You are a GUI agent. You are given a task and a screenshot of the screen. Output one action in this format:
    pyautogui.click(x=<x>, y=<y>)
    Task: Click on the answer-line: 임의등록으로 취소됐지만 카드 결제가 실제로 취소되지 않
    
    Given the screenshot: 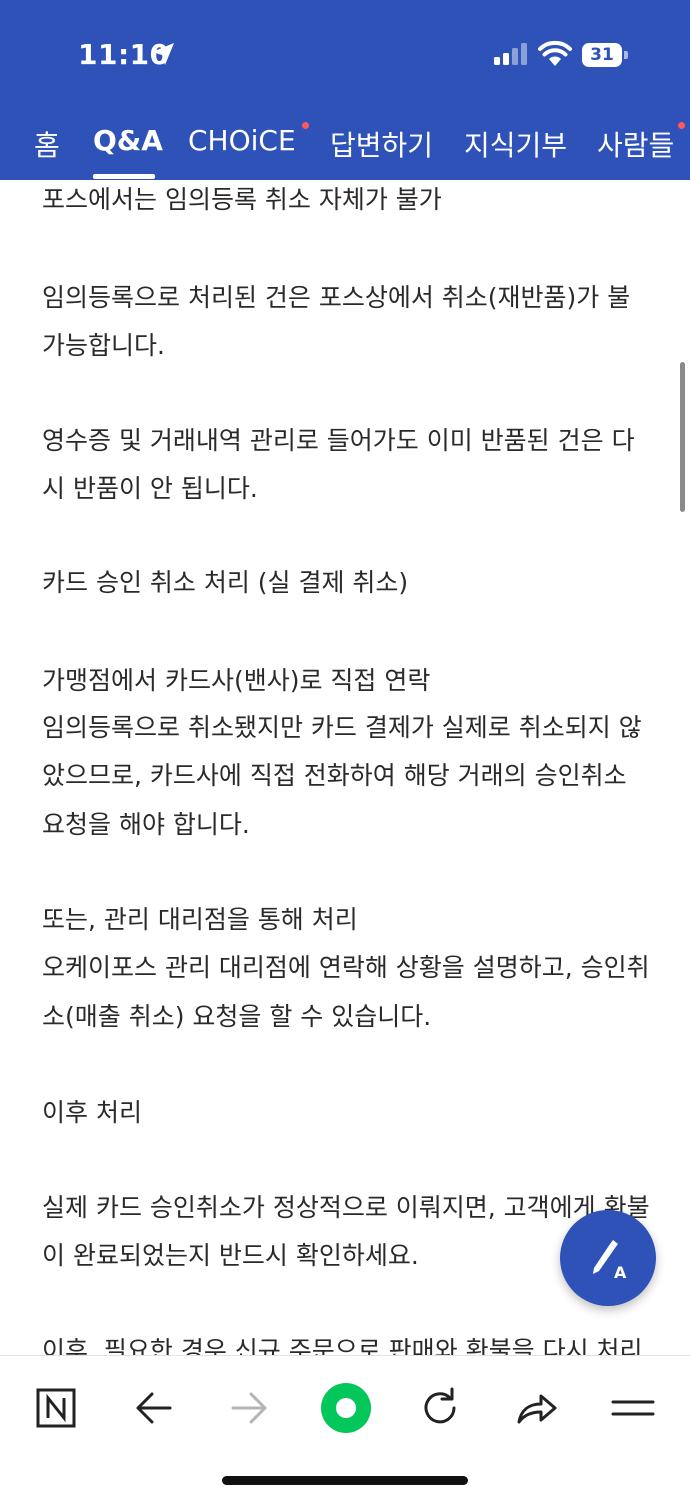 What is the action you would take?
    pyautogui.click(x=342, y=727)
    